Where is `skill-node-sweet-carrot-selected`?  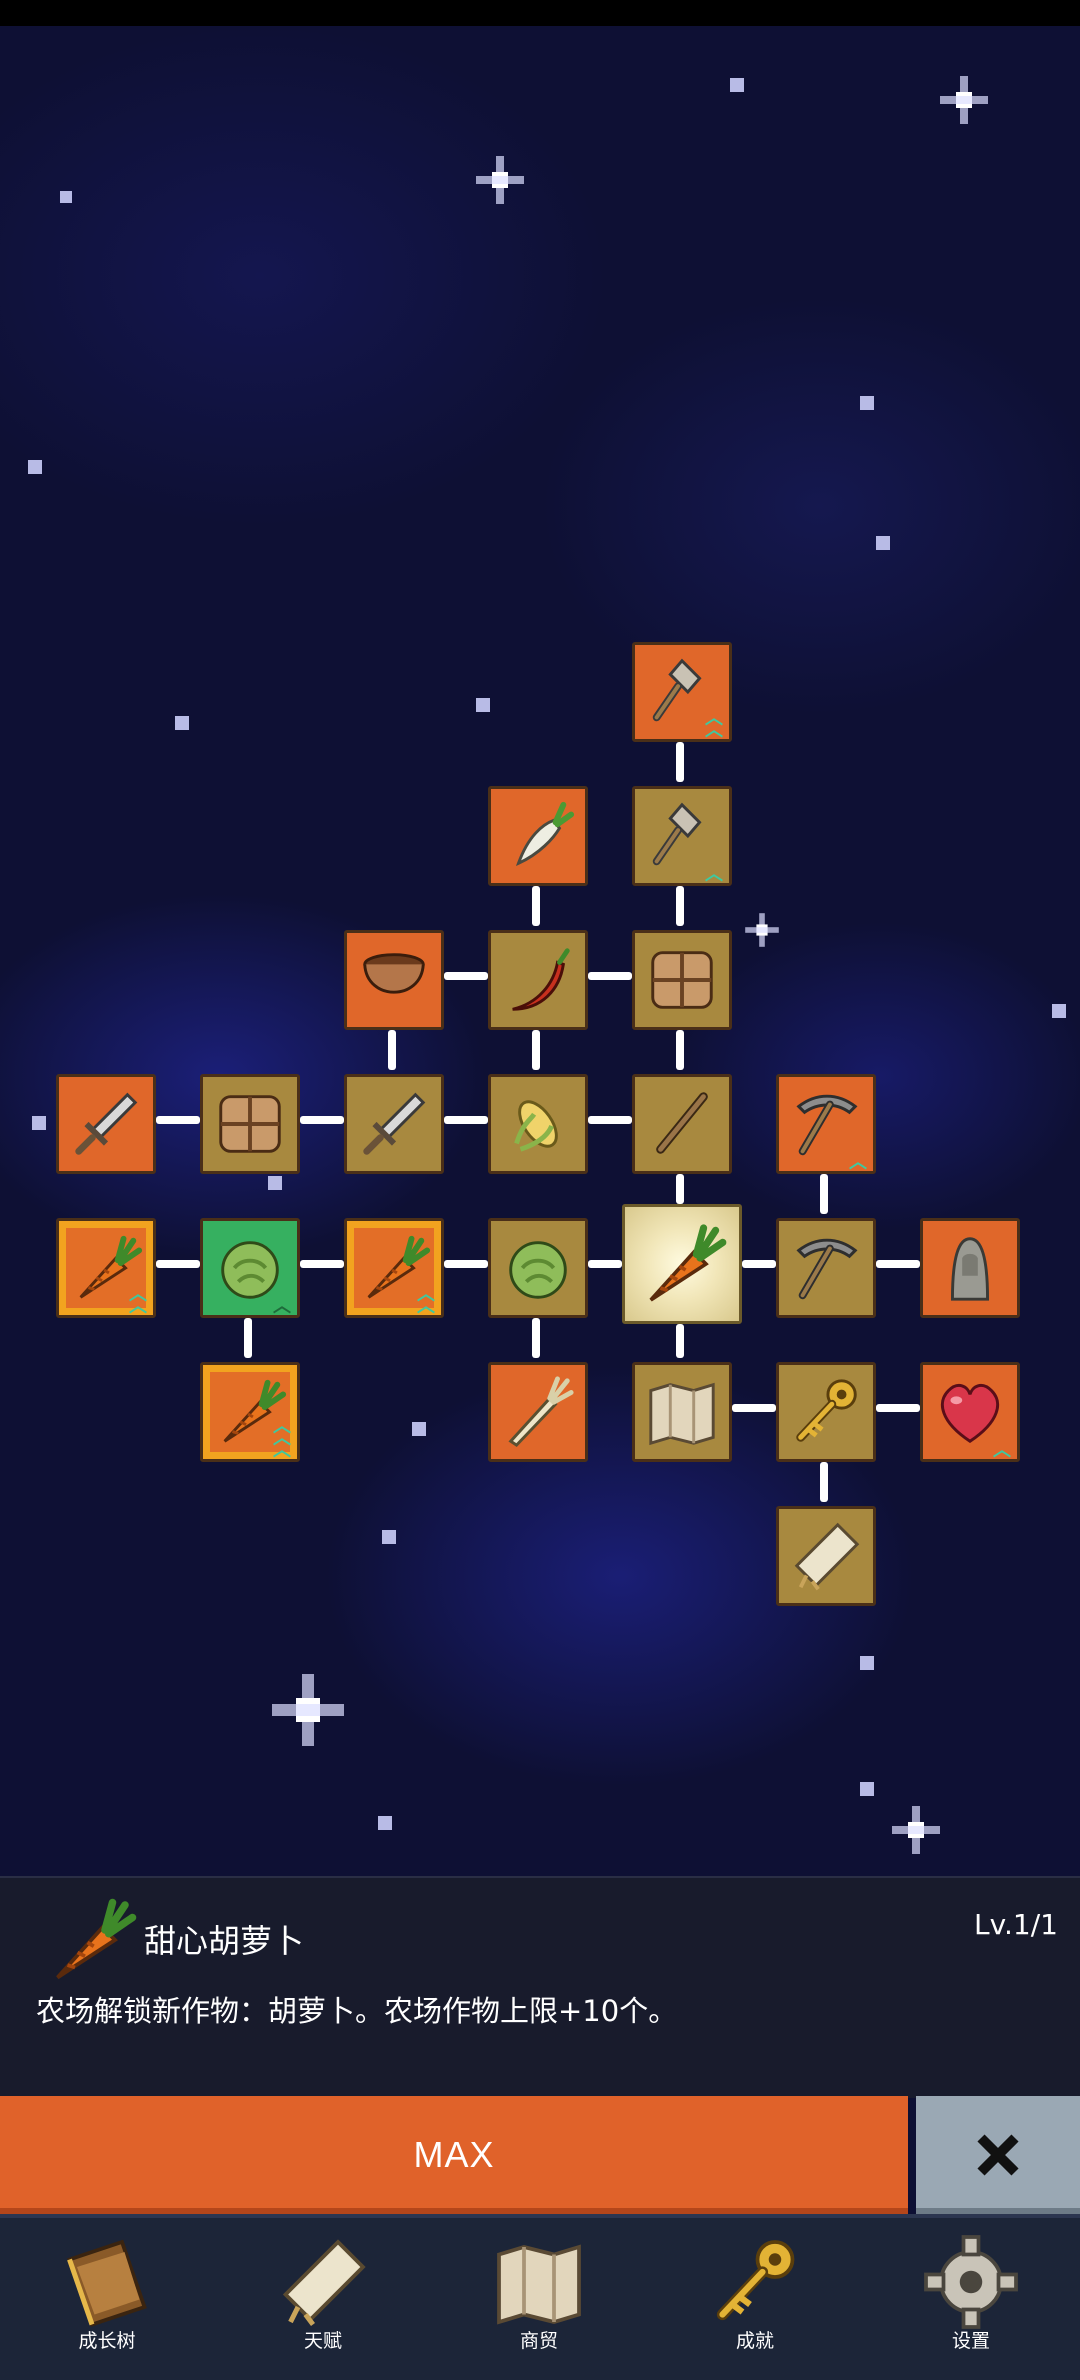 skill-node-sweet-carrot-selected is located at coordinates (682, 1264).